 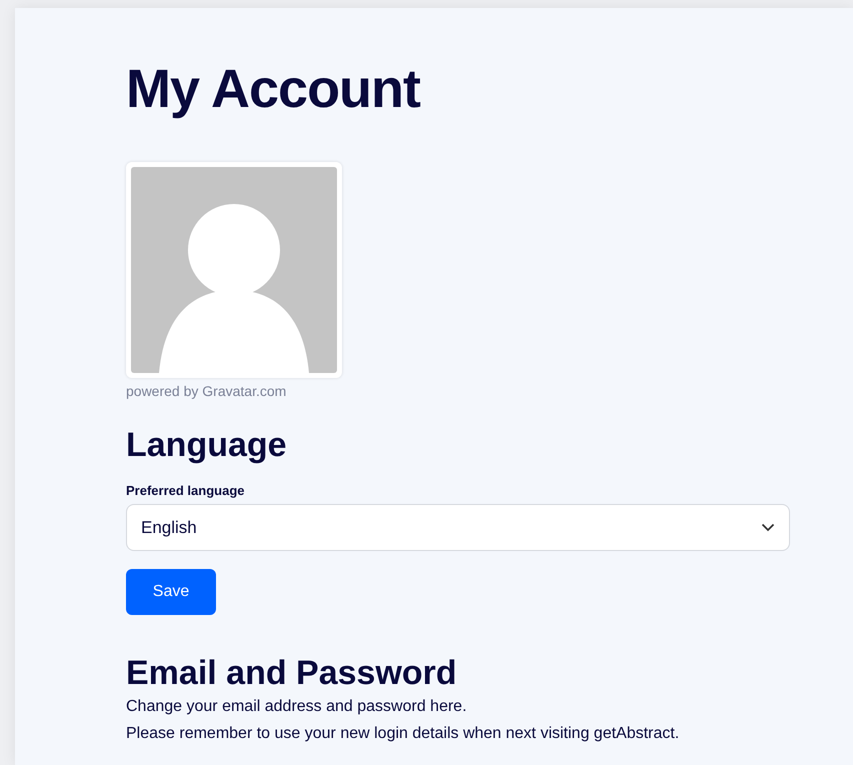 I want to click on gravatar-caption: powered by Gravatar.com, so click(x=207, y=391).